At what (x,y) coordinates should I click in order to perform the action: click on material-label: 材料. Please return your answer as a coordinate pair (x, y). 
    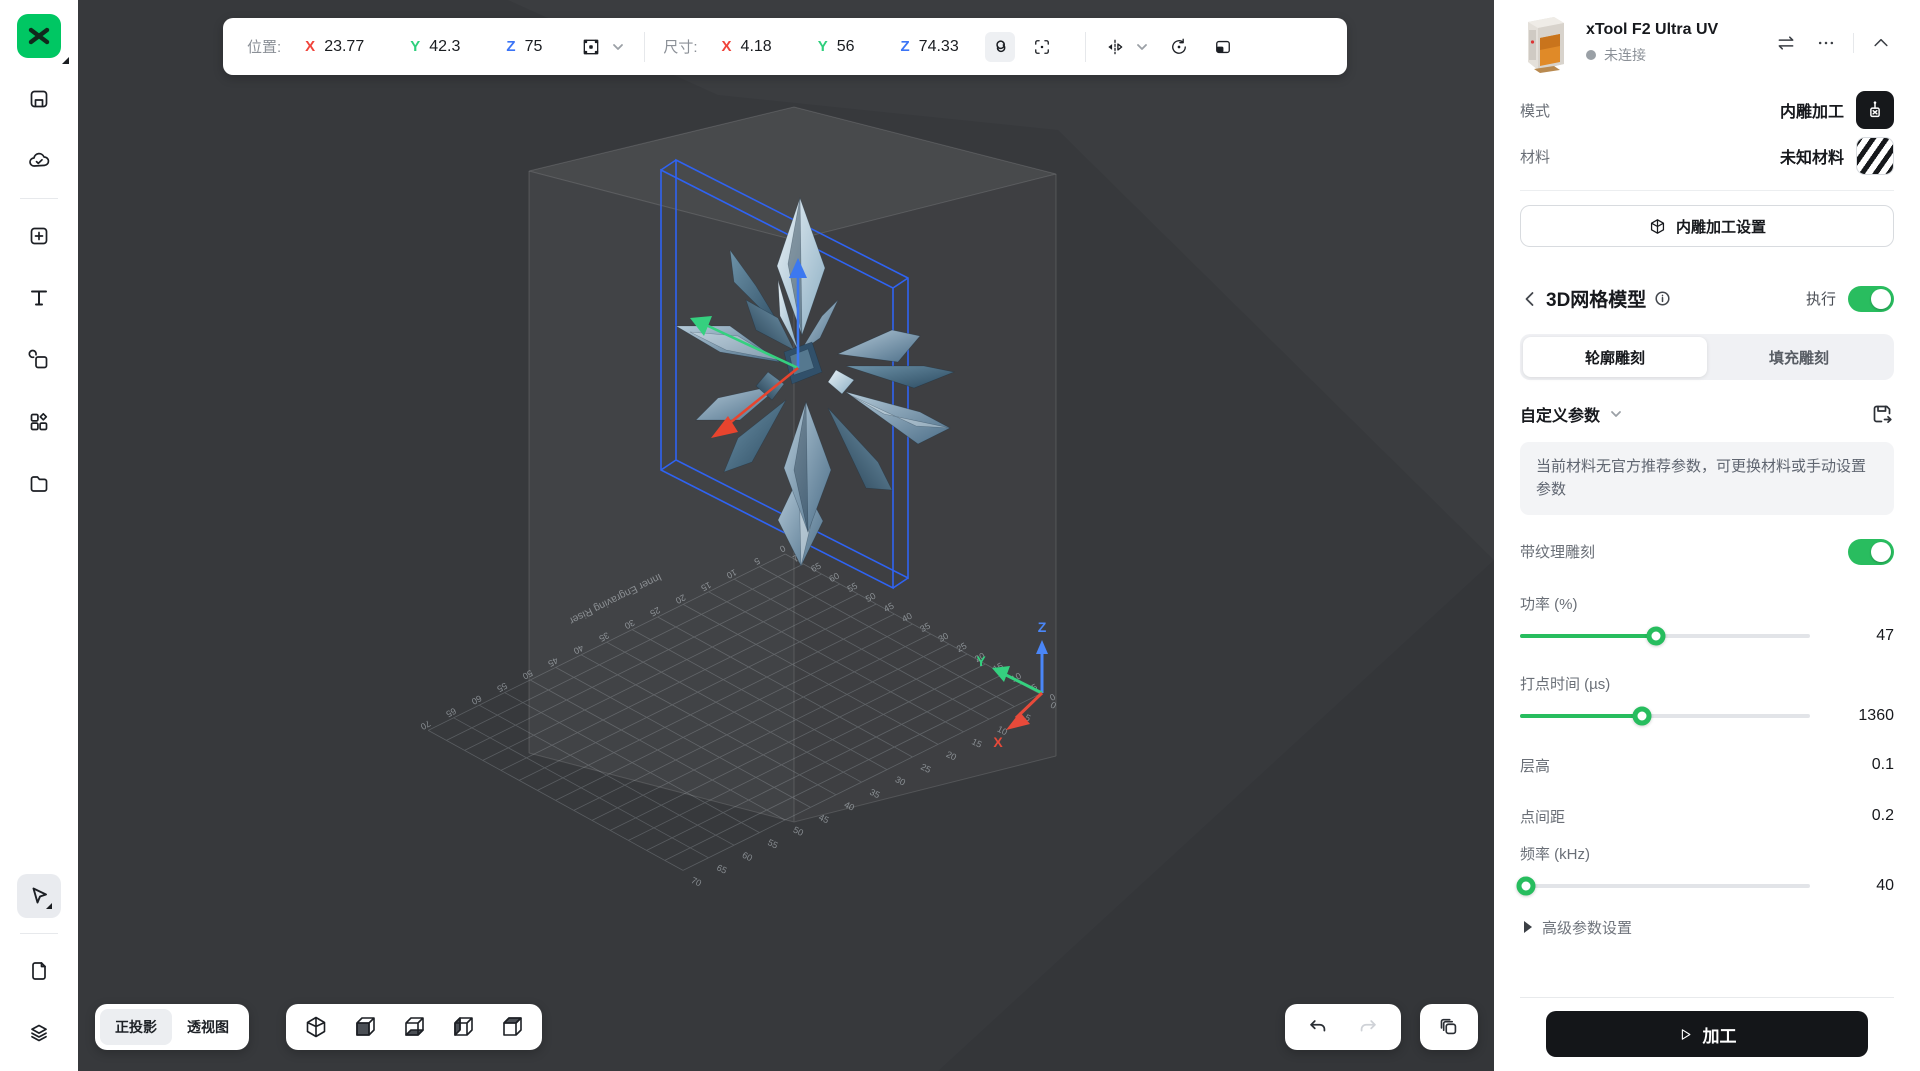
    Looking at the image, I should click on (1535, 157).